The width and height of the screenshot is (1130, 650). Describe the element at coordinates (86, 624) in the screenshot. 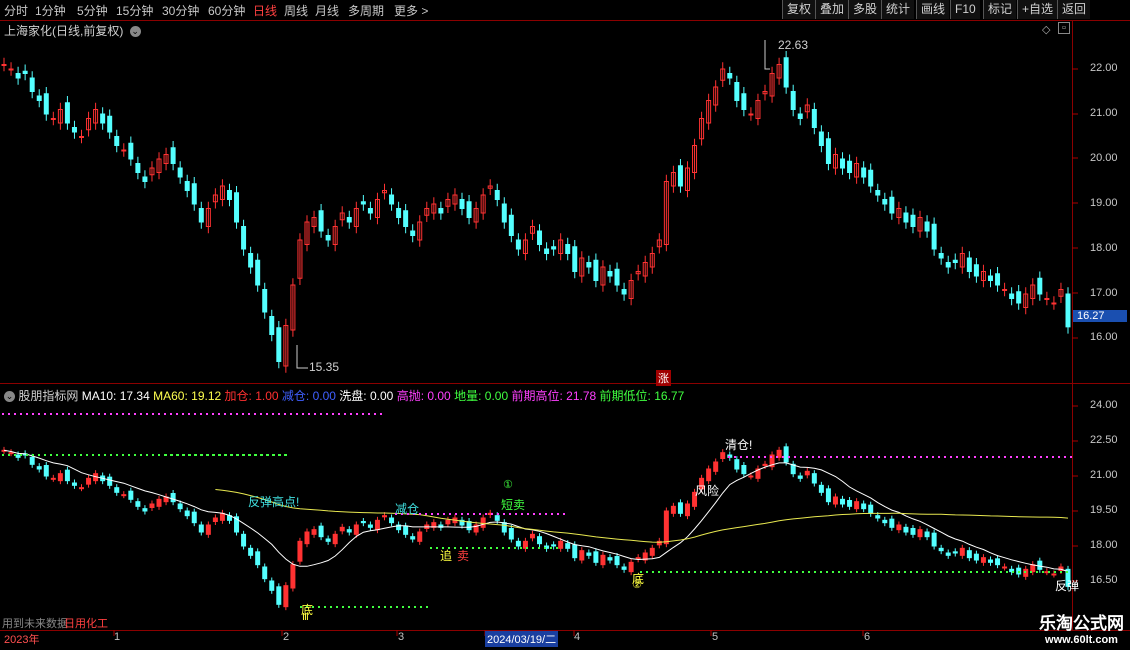

I see `footer-industry: 日用化工` at that location.